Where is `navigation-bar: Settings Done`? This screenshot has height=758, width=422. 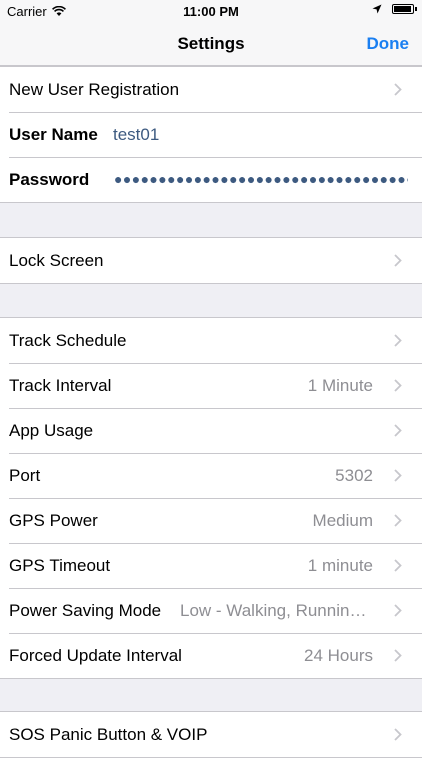 navigation-bar: Settings Done is located at coordinates (211, 44).